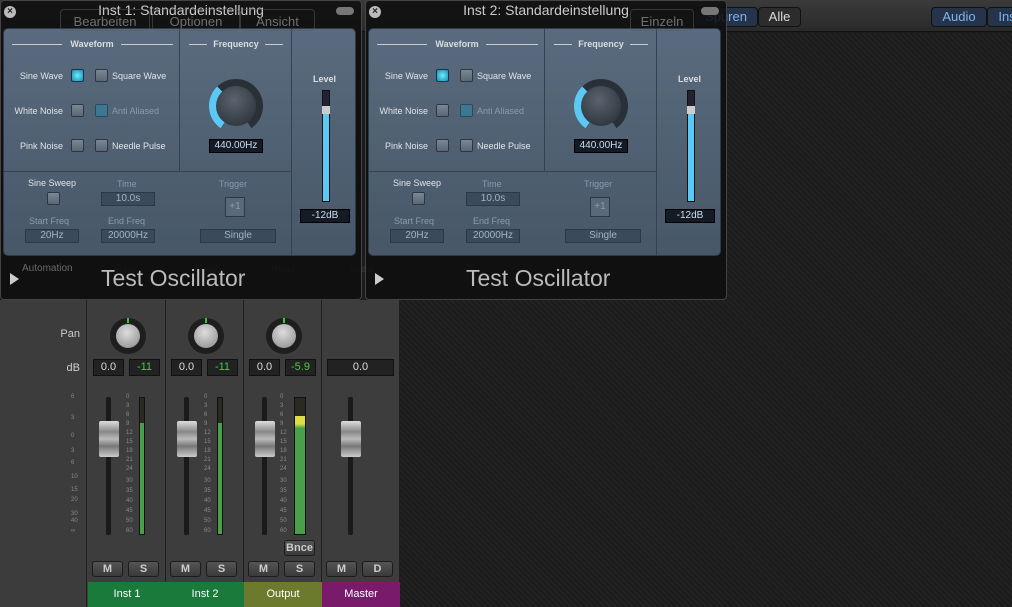  Describe the element at coordinates (504, 76) in the screenshot. I see `square-wave-label: Square Wave` at that location.